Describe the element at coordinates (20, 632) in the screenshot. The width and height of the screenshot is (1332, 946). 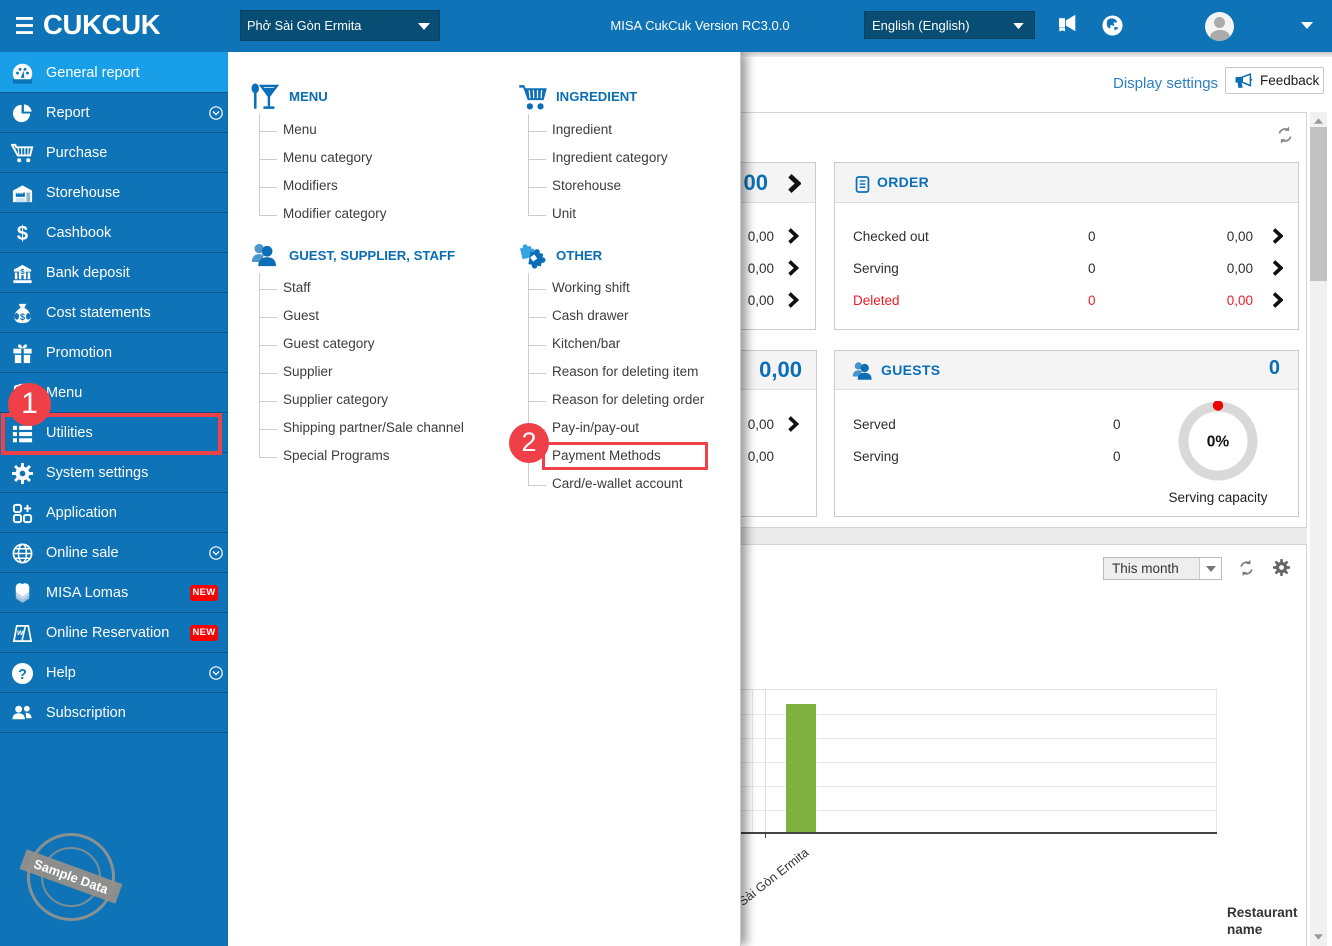
I see `svg-text: w` at that location.